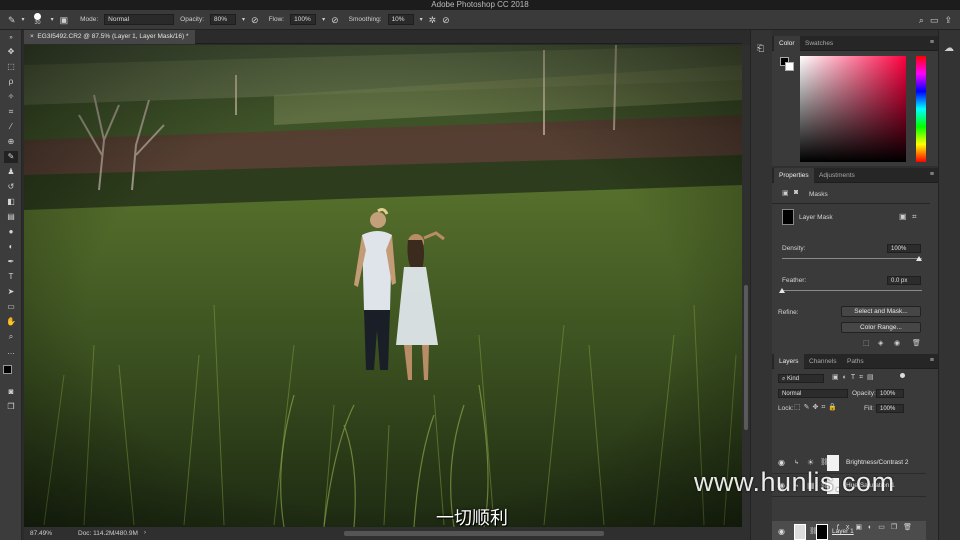 This screenshot has width=960, height=540. What do you see at coordinates (38, 19) in the screenshot?
I see `brush-preset-picker: 30` at bounding box center [38, 19].